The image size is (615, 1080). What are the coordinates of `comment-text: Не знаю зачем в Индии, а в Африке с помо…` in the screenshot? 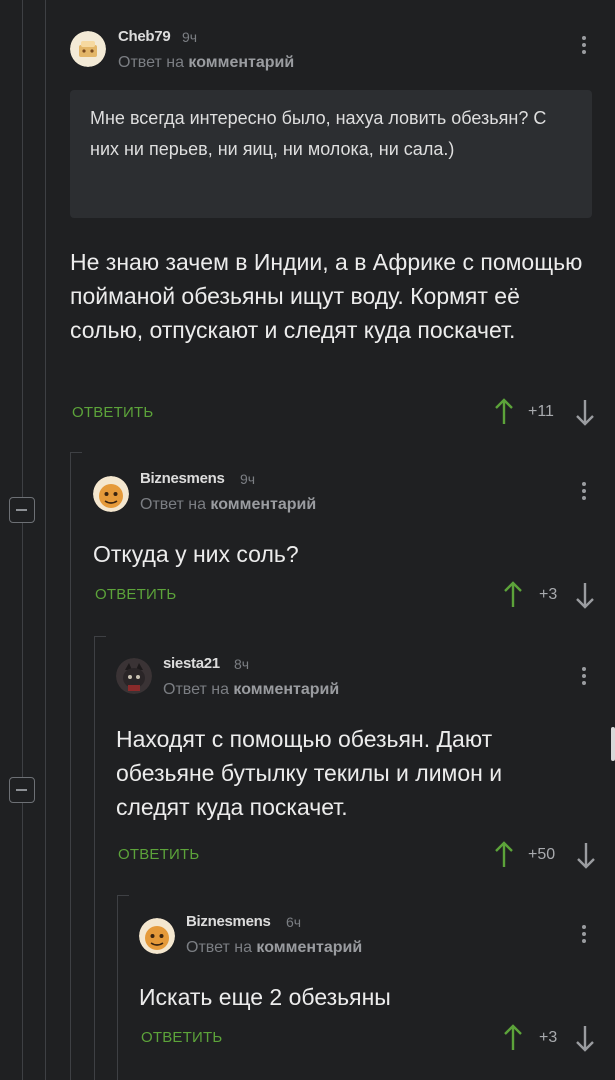 It's located at (326, 296).